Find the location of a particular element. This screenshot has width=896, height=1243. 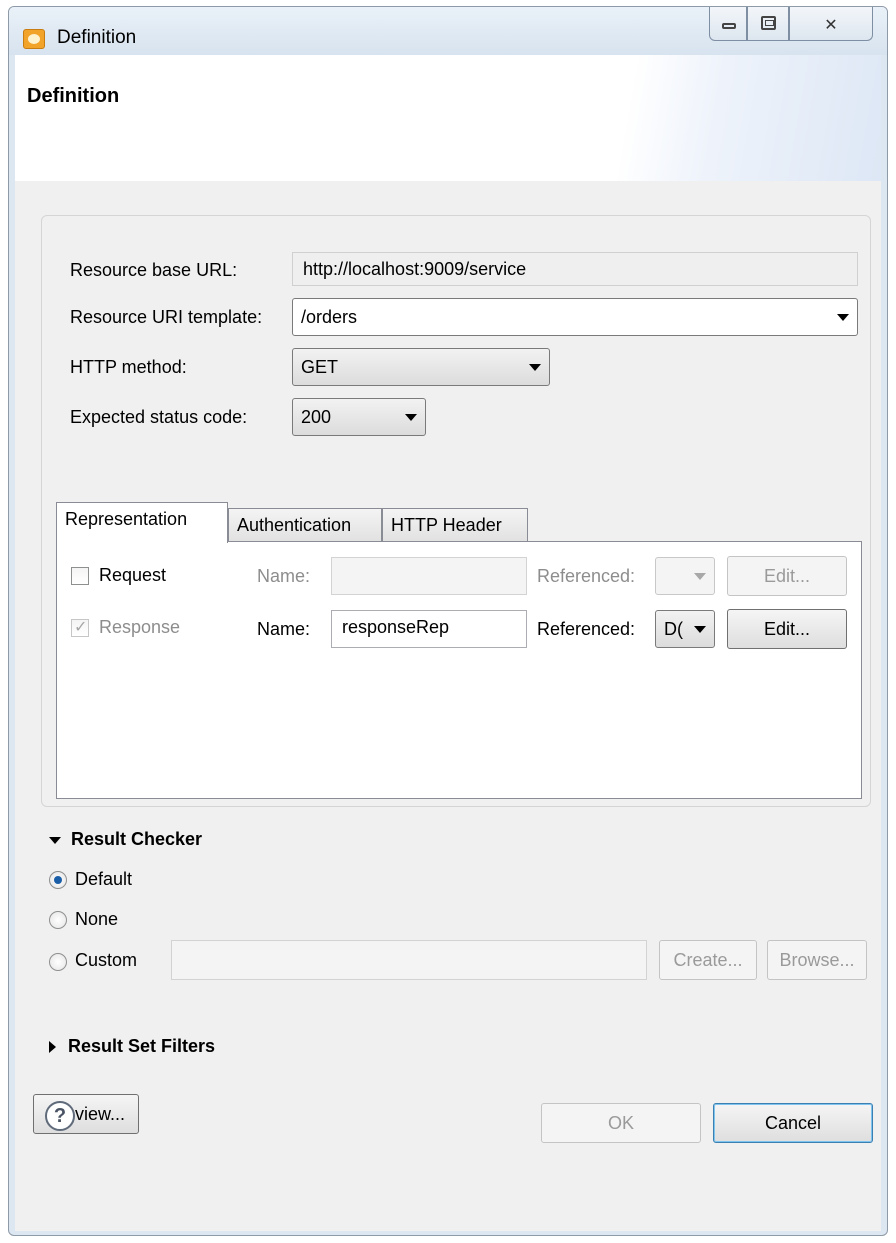

close-icon: ✕ is located at coordinates (831, 25).